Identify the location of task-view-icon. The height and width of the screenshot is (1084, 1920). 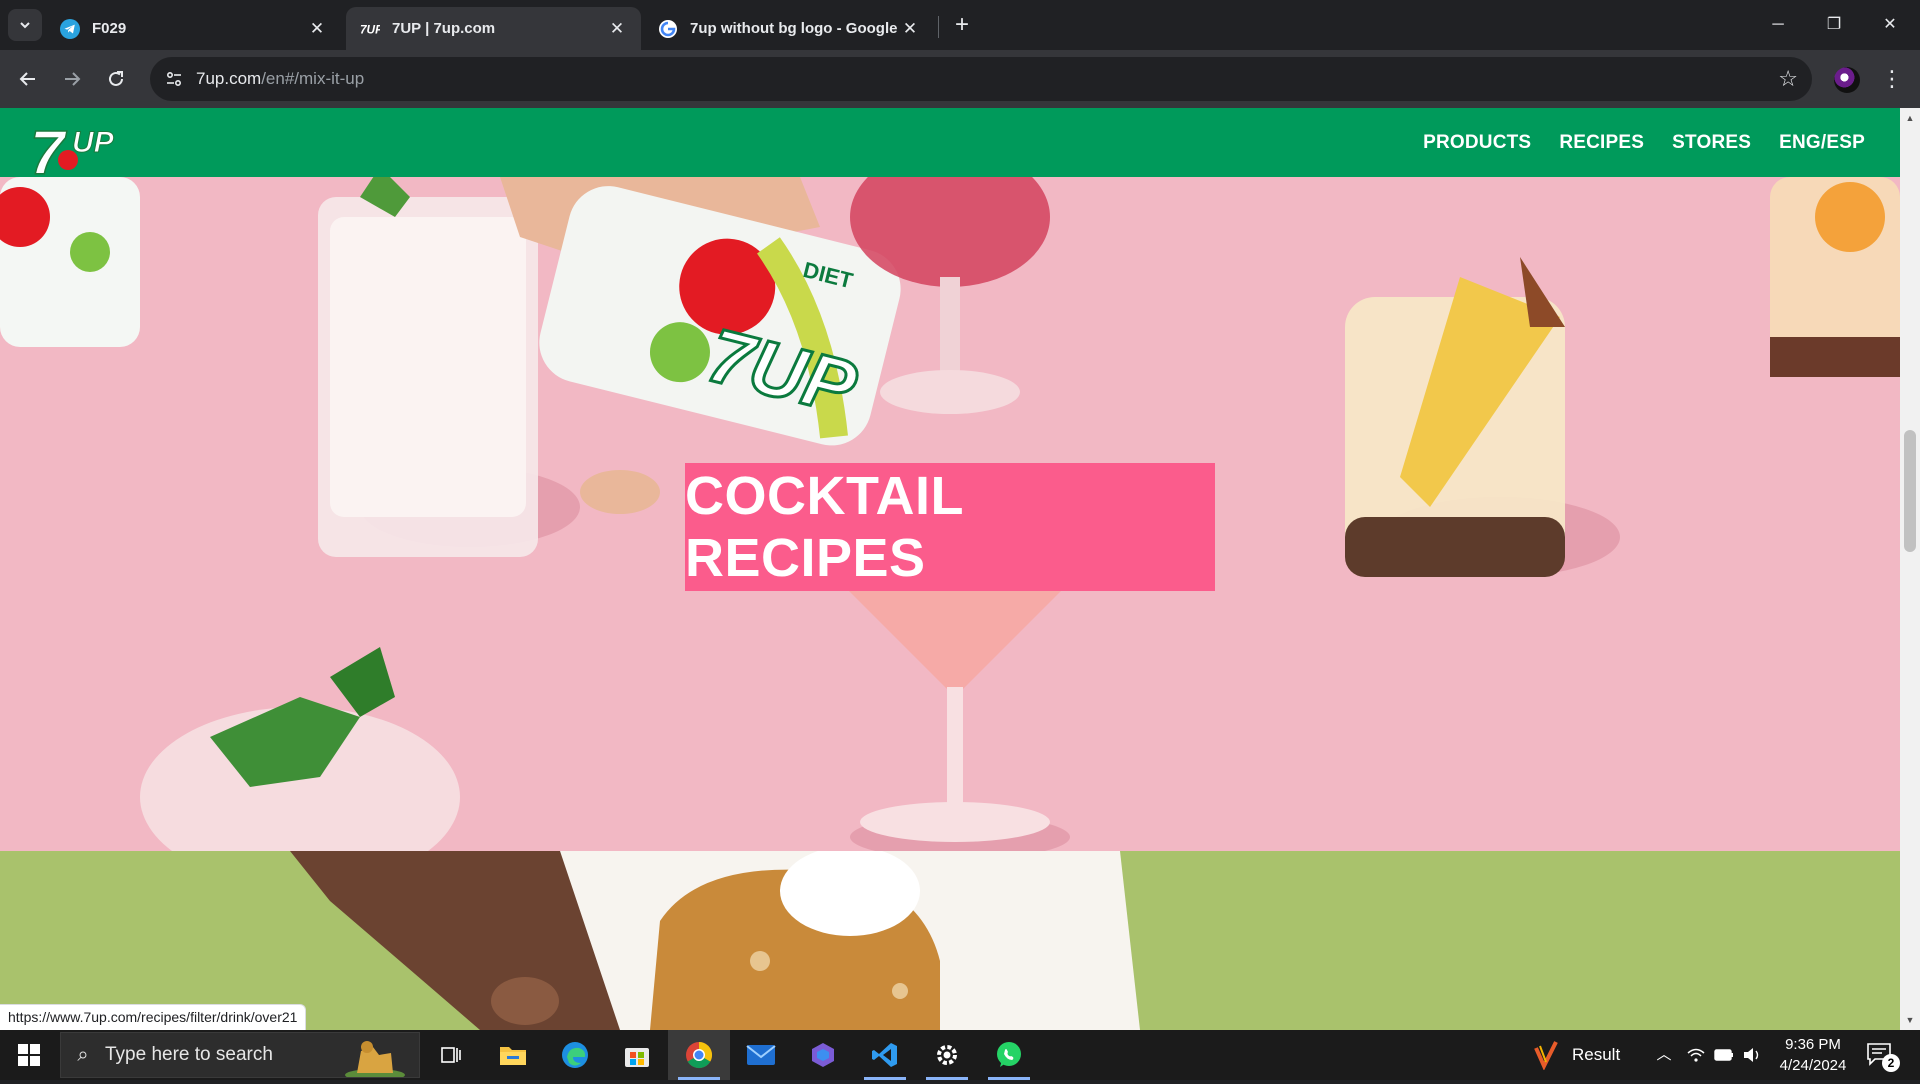
(451, 1055).